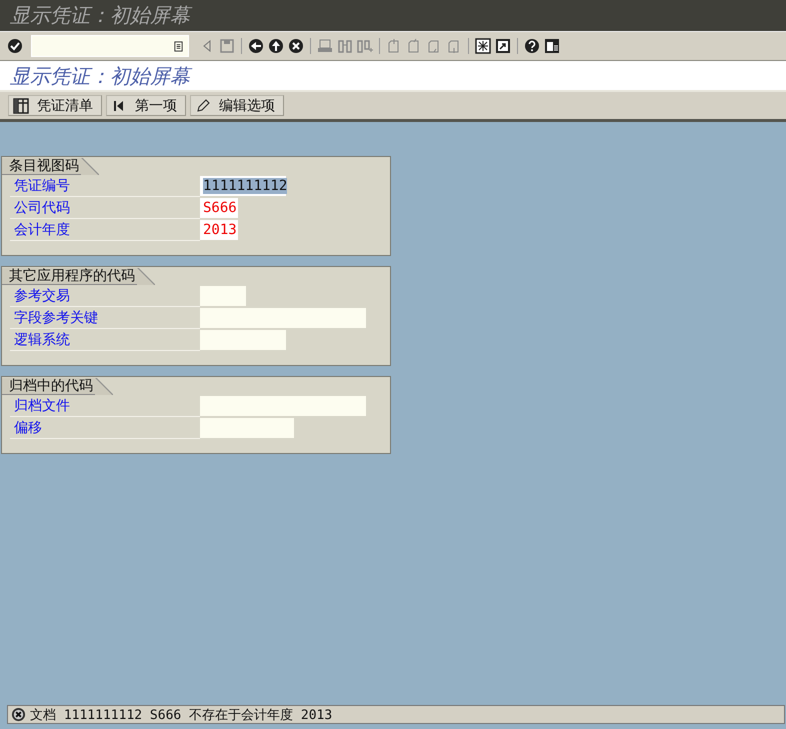 Image resolution: width=786 pixels, height=729 pixels. What do you see at coordinates (237, 105) in the screenshot?
I see `toolbar-button: 编辑选项` at bounding box center [237, 105].